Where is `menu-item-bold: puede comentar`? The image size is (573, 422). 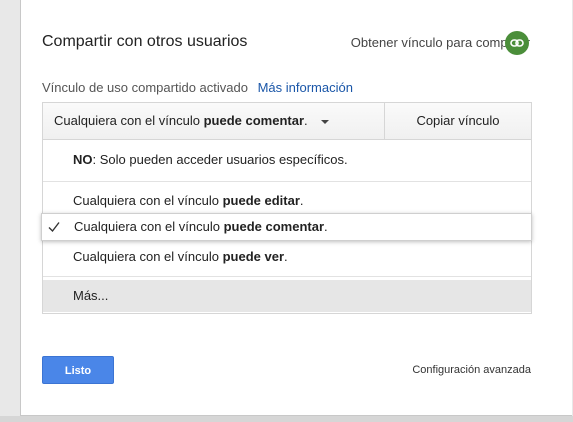
menu-item-bold: puede comentar is located at coordinates (274, 226).